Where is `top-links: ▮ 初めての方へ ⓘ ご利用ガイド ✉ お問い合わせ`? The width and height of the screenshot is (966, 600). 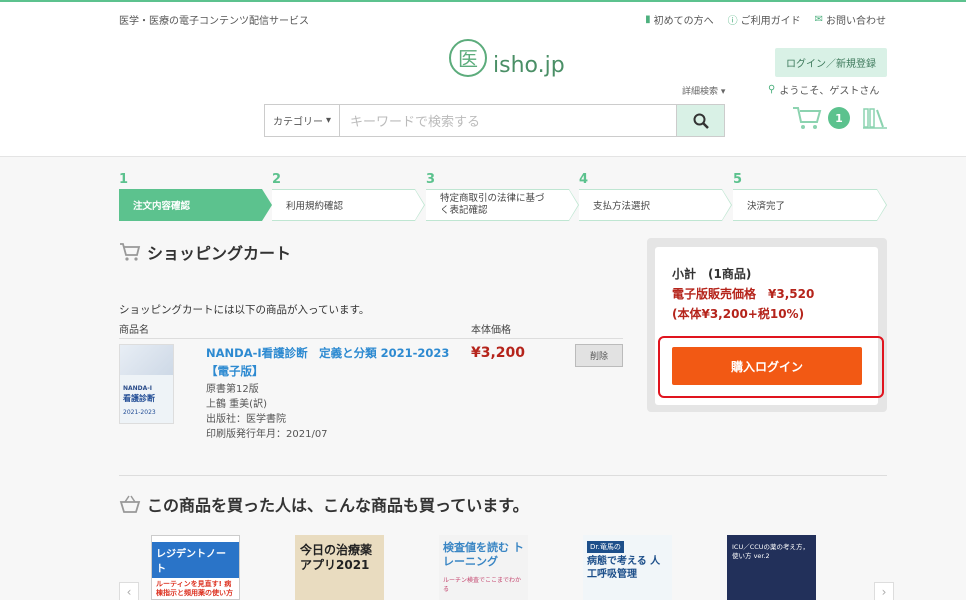 top-links: ▮ 初めての方へ ⓘ ご利用ガイド ✉ お問い合わせ is located at coordinates (765, 19).